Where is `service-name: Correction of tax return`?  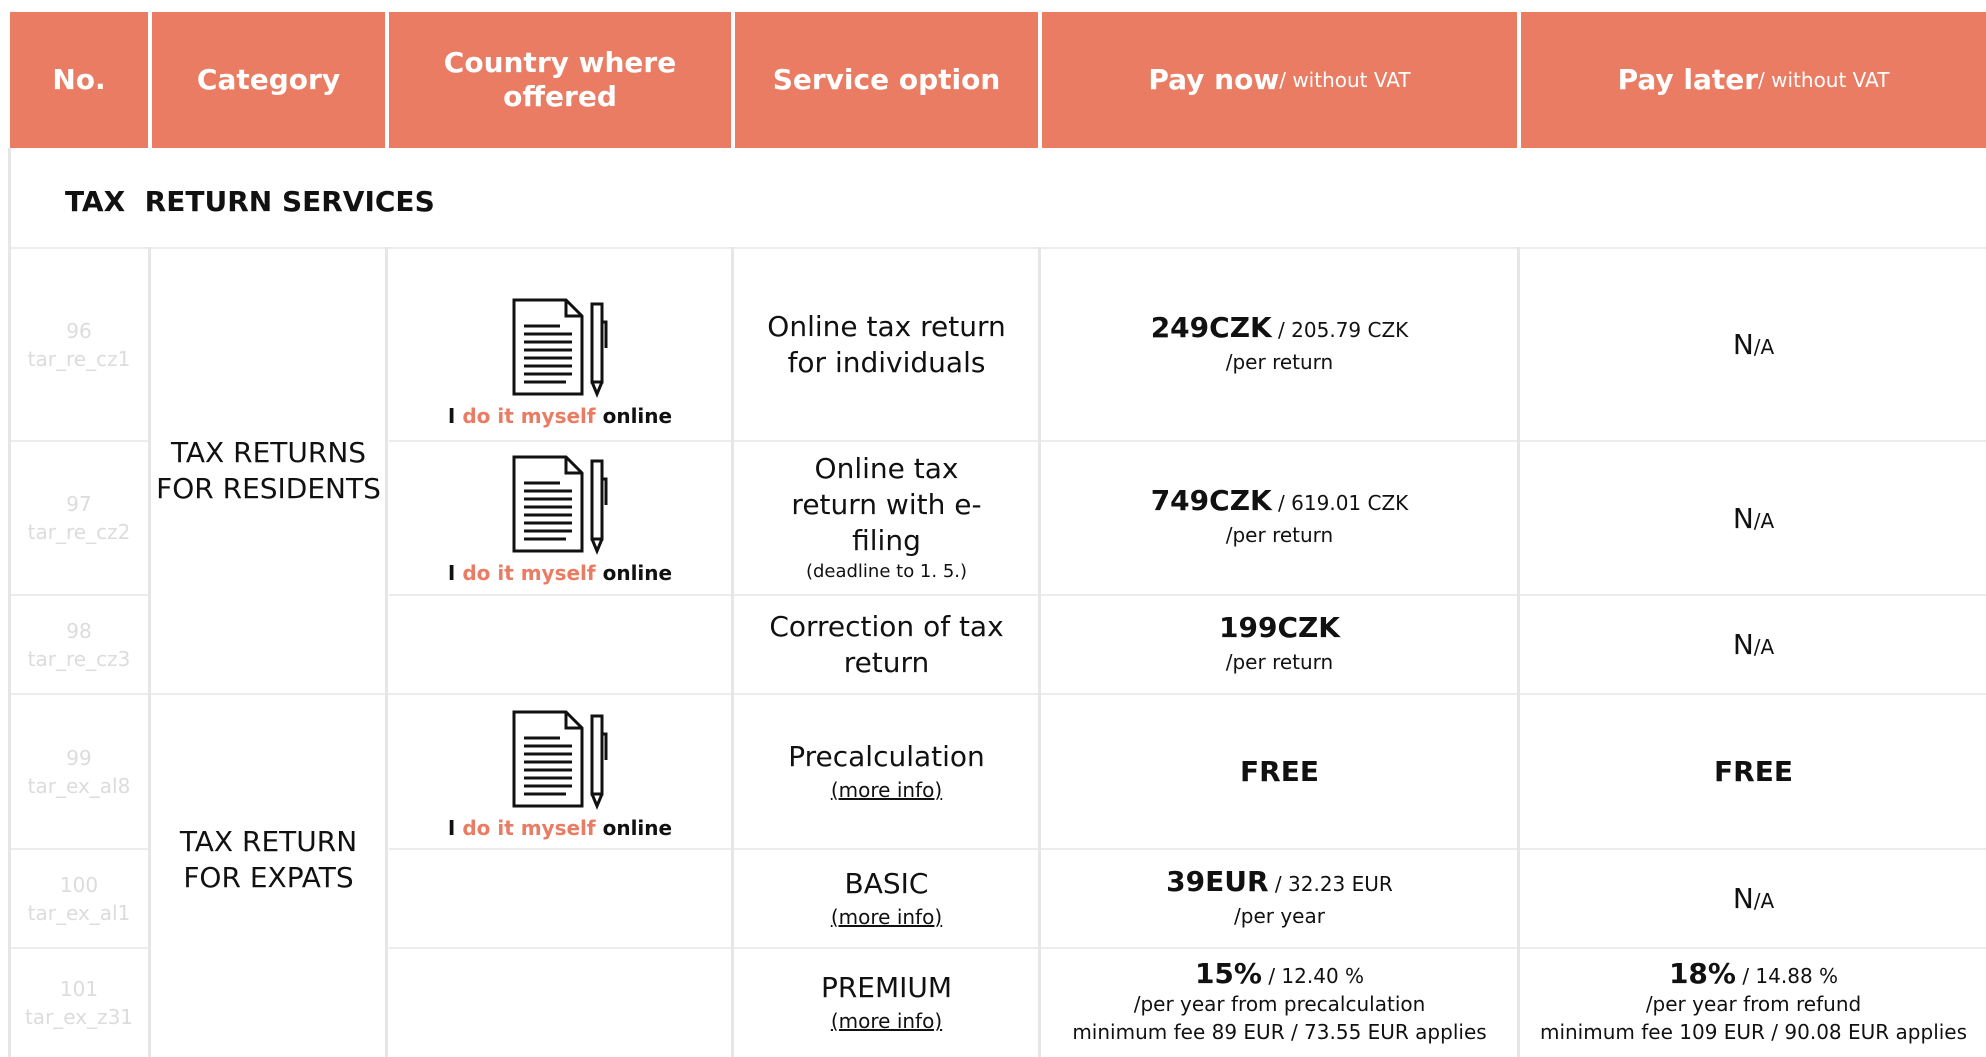 service-name: Correction of tax return is located at coordinates (886, 644).